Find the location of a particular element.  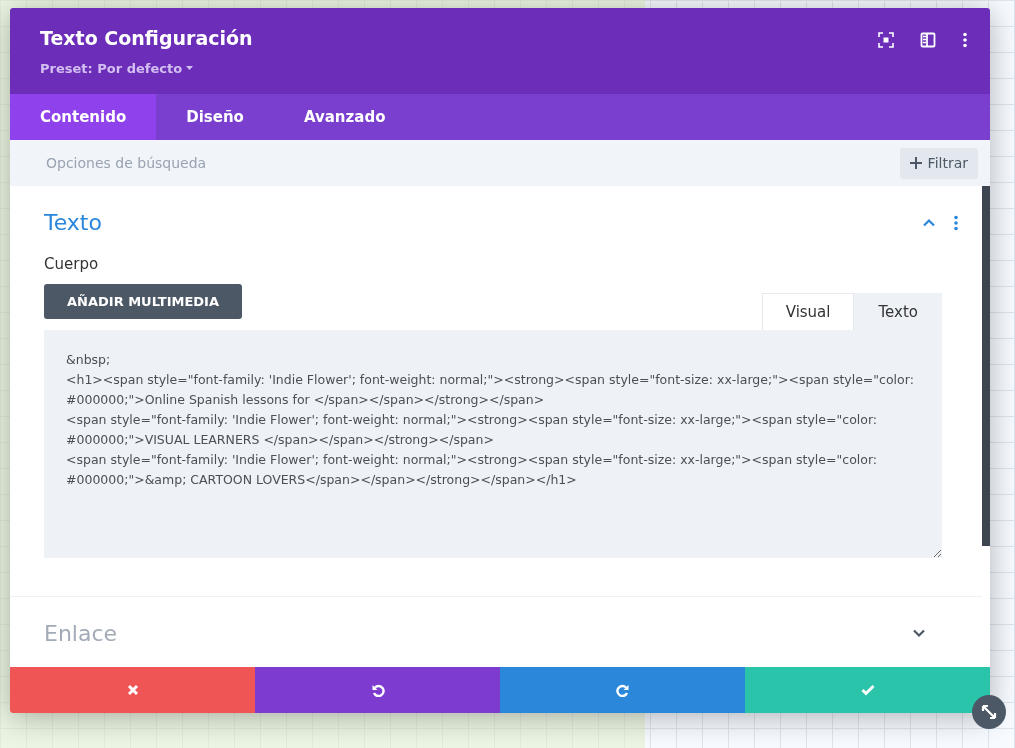

editor-tab: Texto is located at coordinates (898, 311).